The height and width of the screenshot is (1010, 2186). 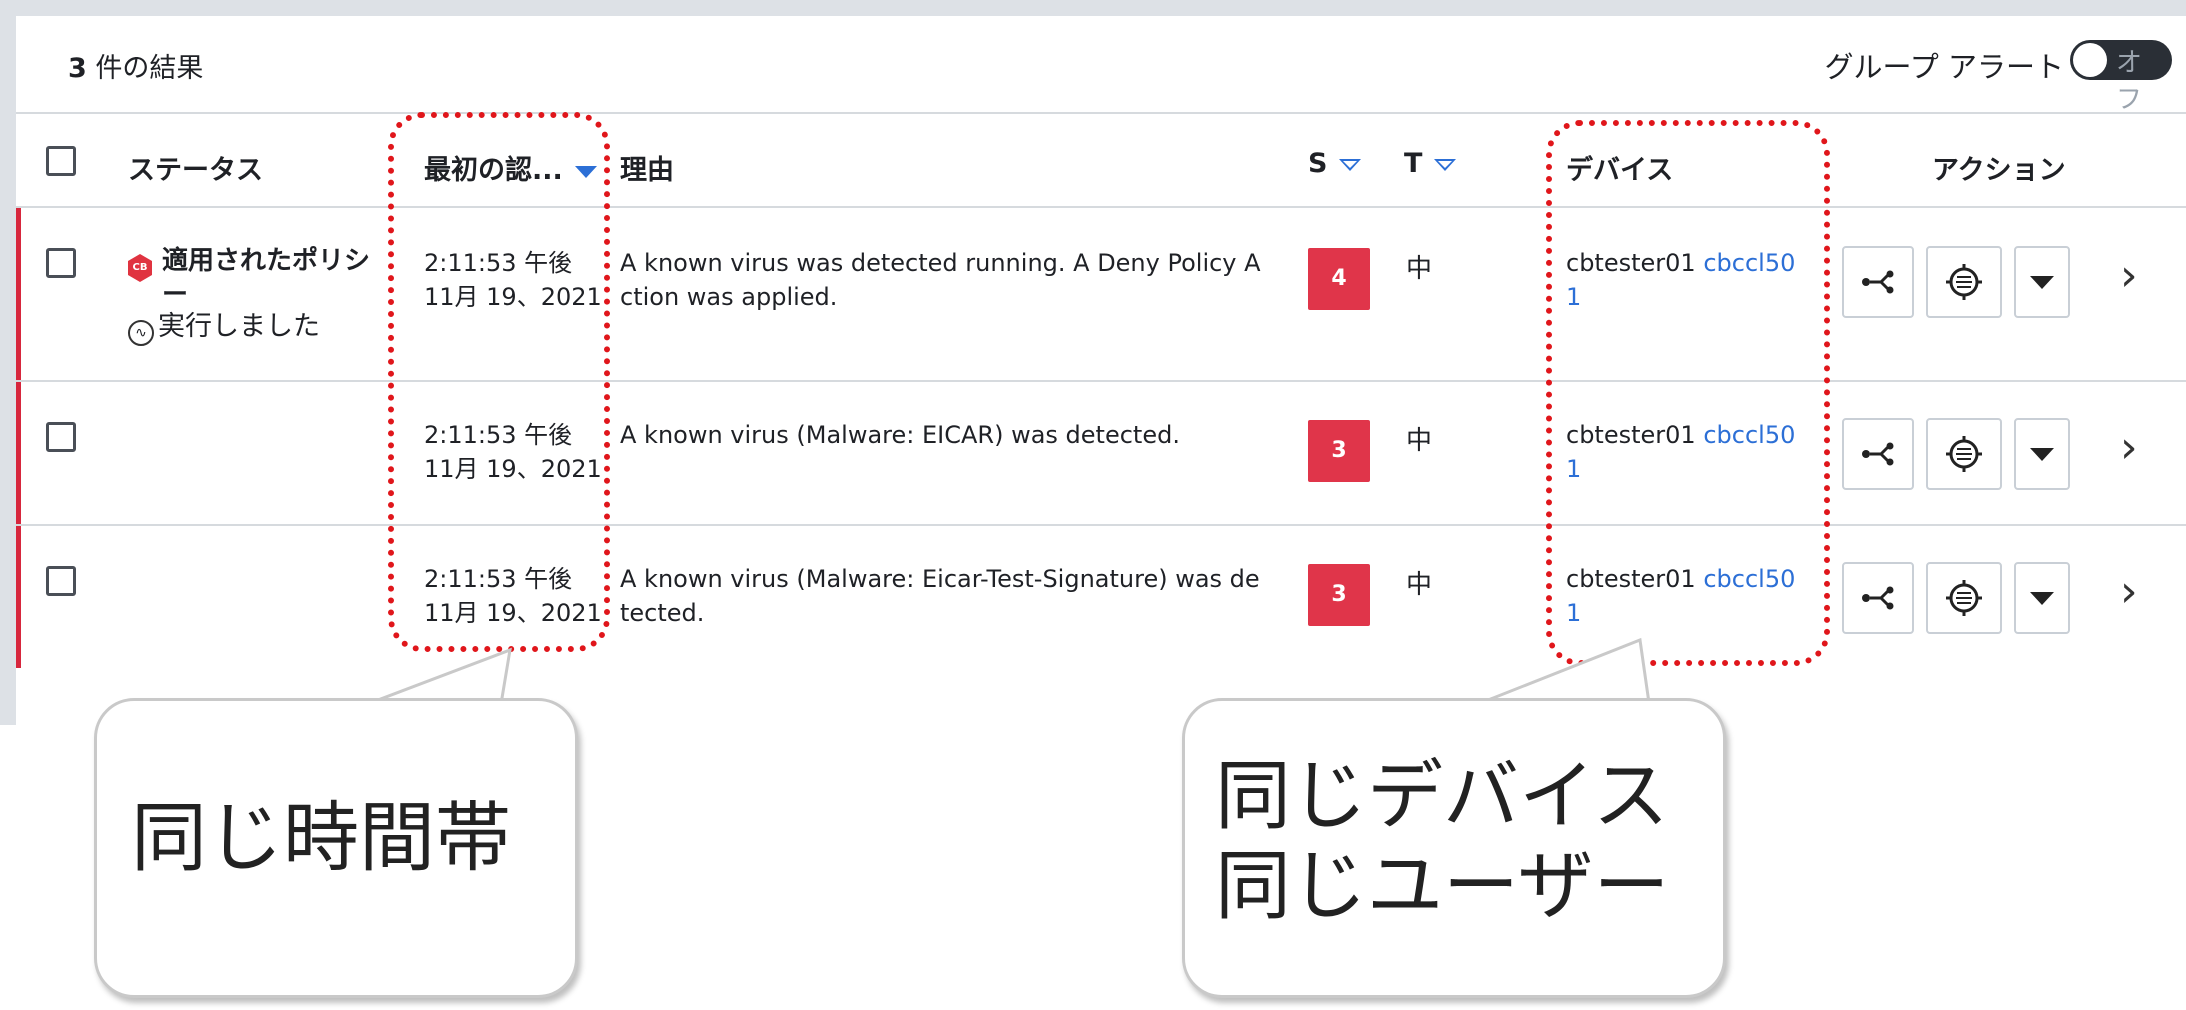 What do you see at coordinates (321, 837) in the screenshot?
I see `callout-same-time-text: 同じ時間帯` at bounding box center [321, 837].